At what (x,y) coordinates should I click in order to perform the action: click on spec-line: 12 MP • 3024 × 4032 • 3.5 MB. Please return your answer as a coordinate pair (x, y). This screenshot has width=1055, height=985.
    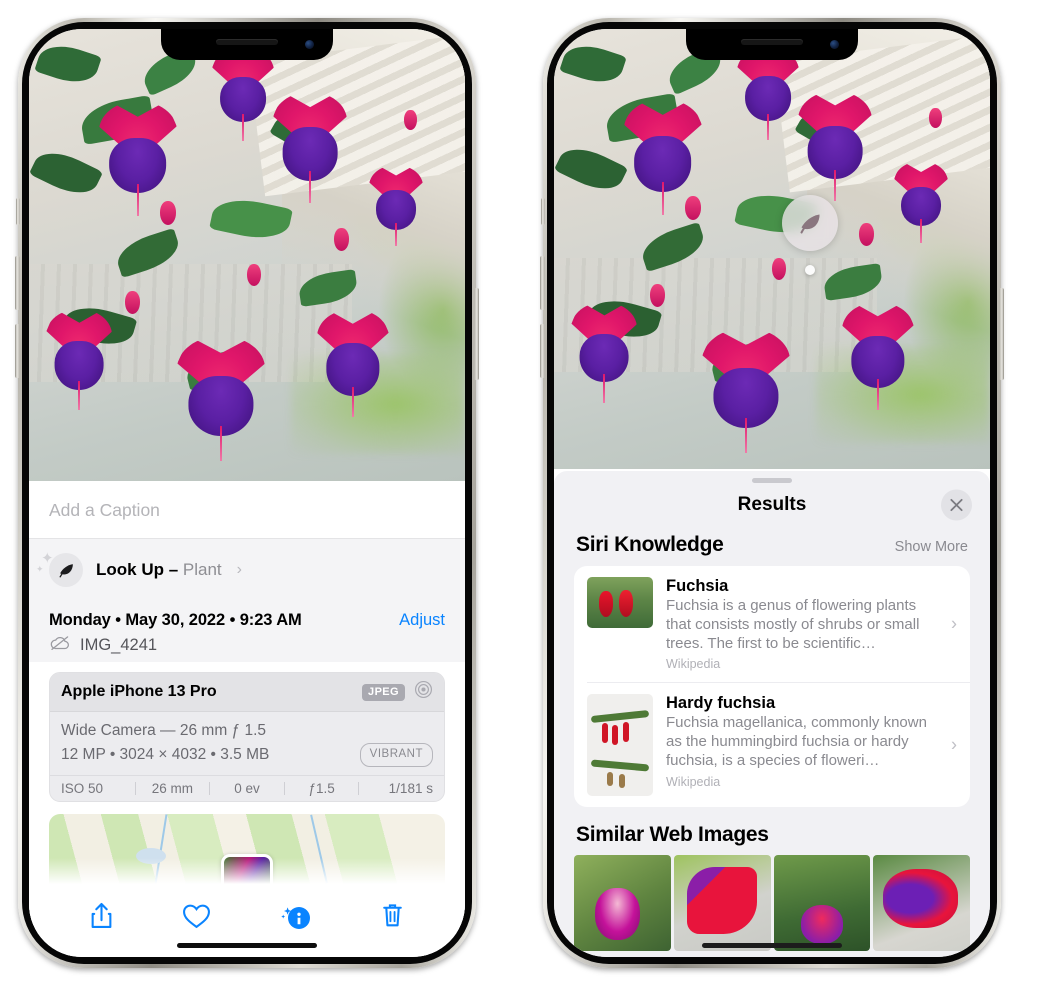
    Looking at the image, I should click on (165, 755).